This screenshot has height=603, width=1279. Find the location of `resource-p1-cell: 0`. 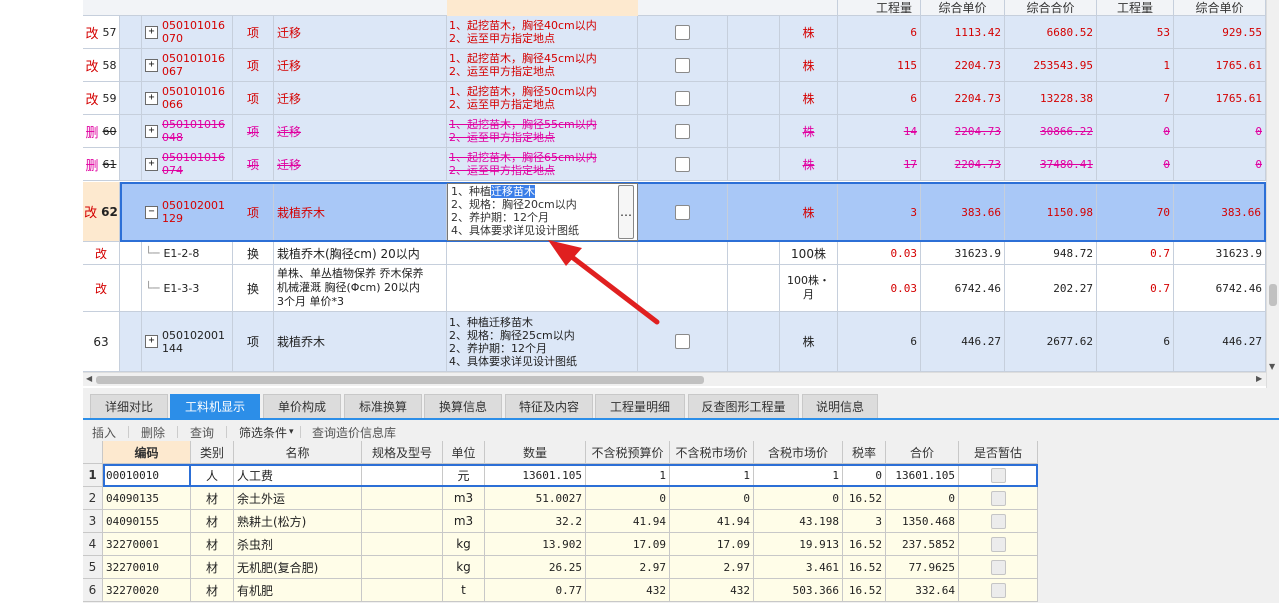

resource-p1-cell: 0 is located at coordinates (628, 498).